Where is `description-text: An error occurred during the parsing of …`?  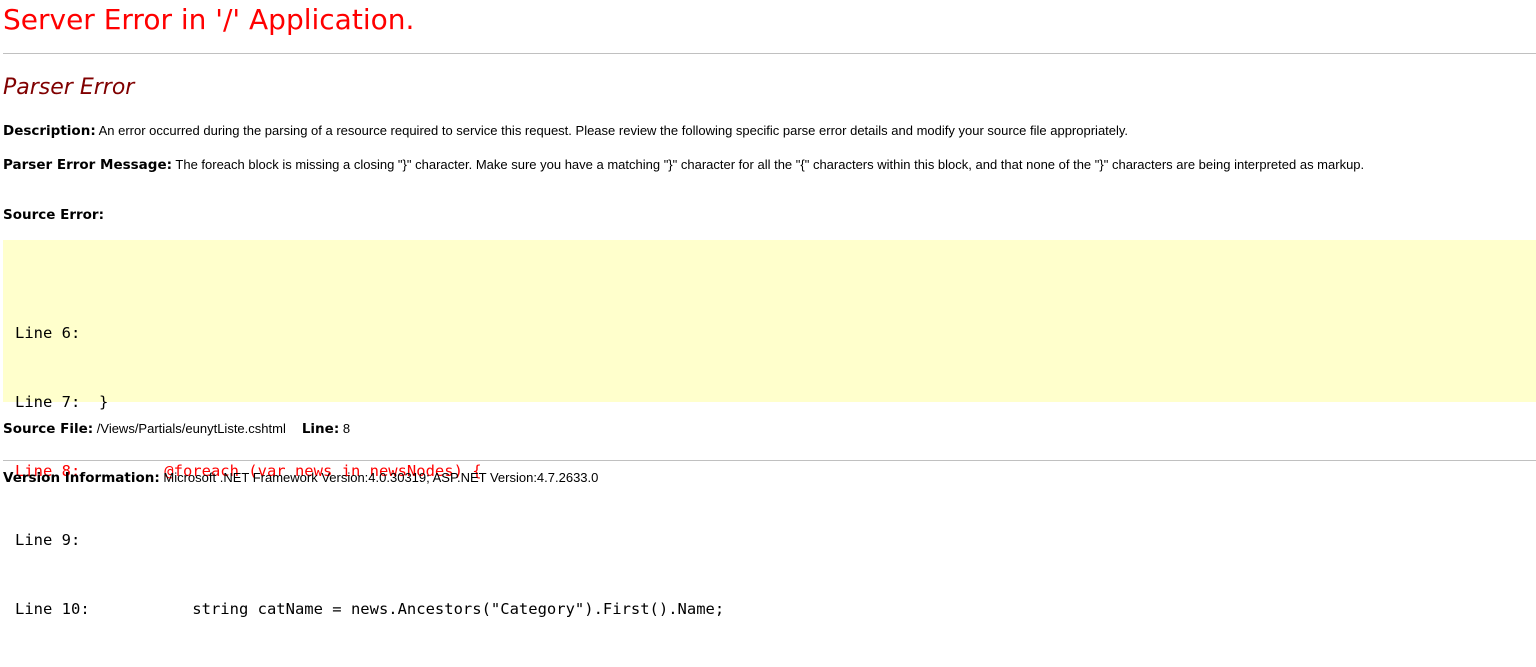 description-text: An error occurred during the parsing of … is located at coordinates (612, 130).